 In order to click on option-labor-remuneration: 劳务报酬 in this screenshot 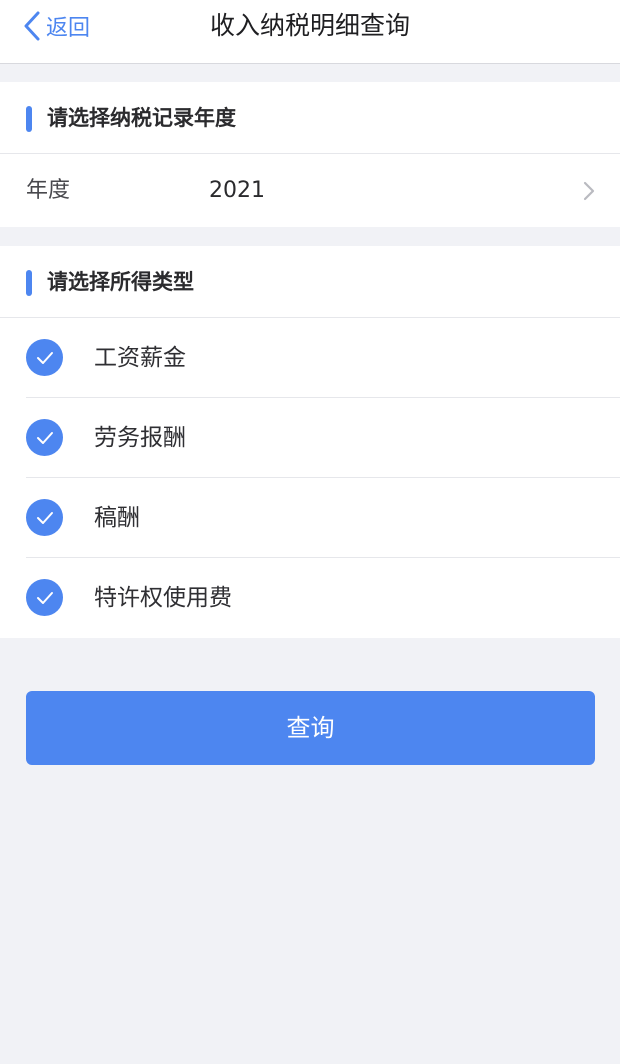, I will do `click(323, 438)`.